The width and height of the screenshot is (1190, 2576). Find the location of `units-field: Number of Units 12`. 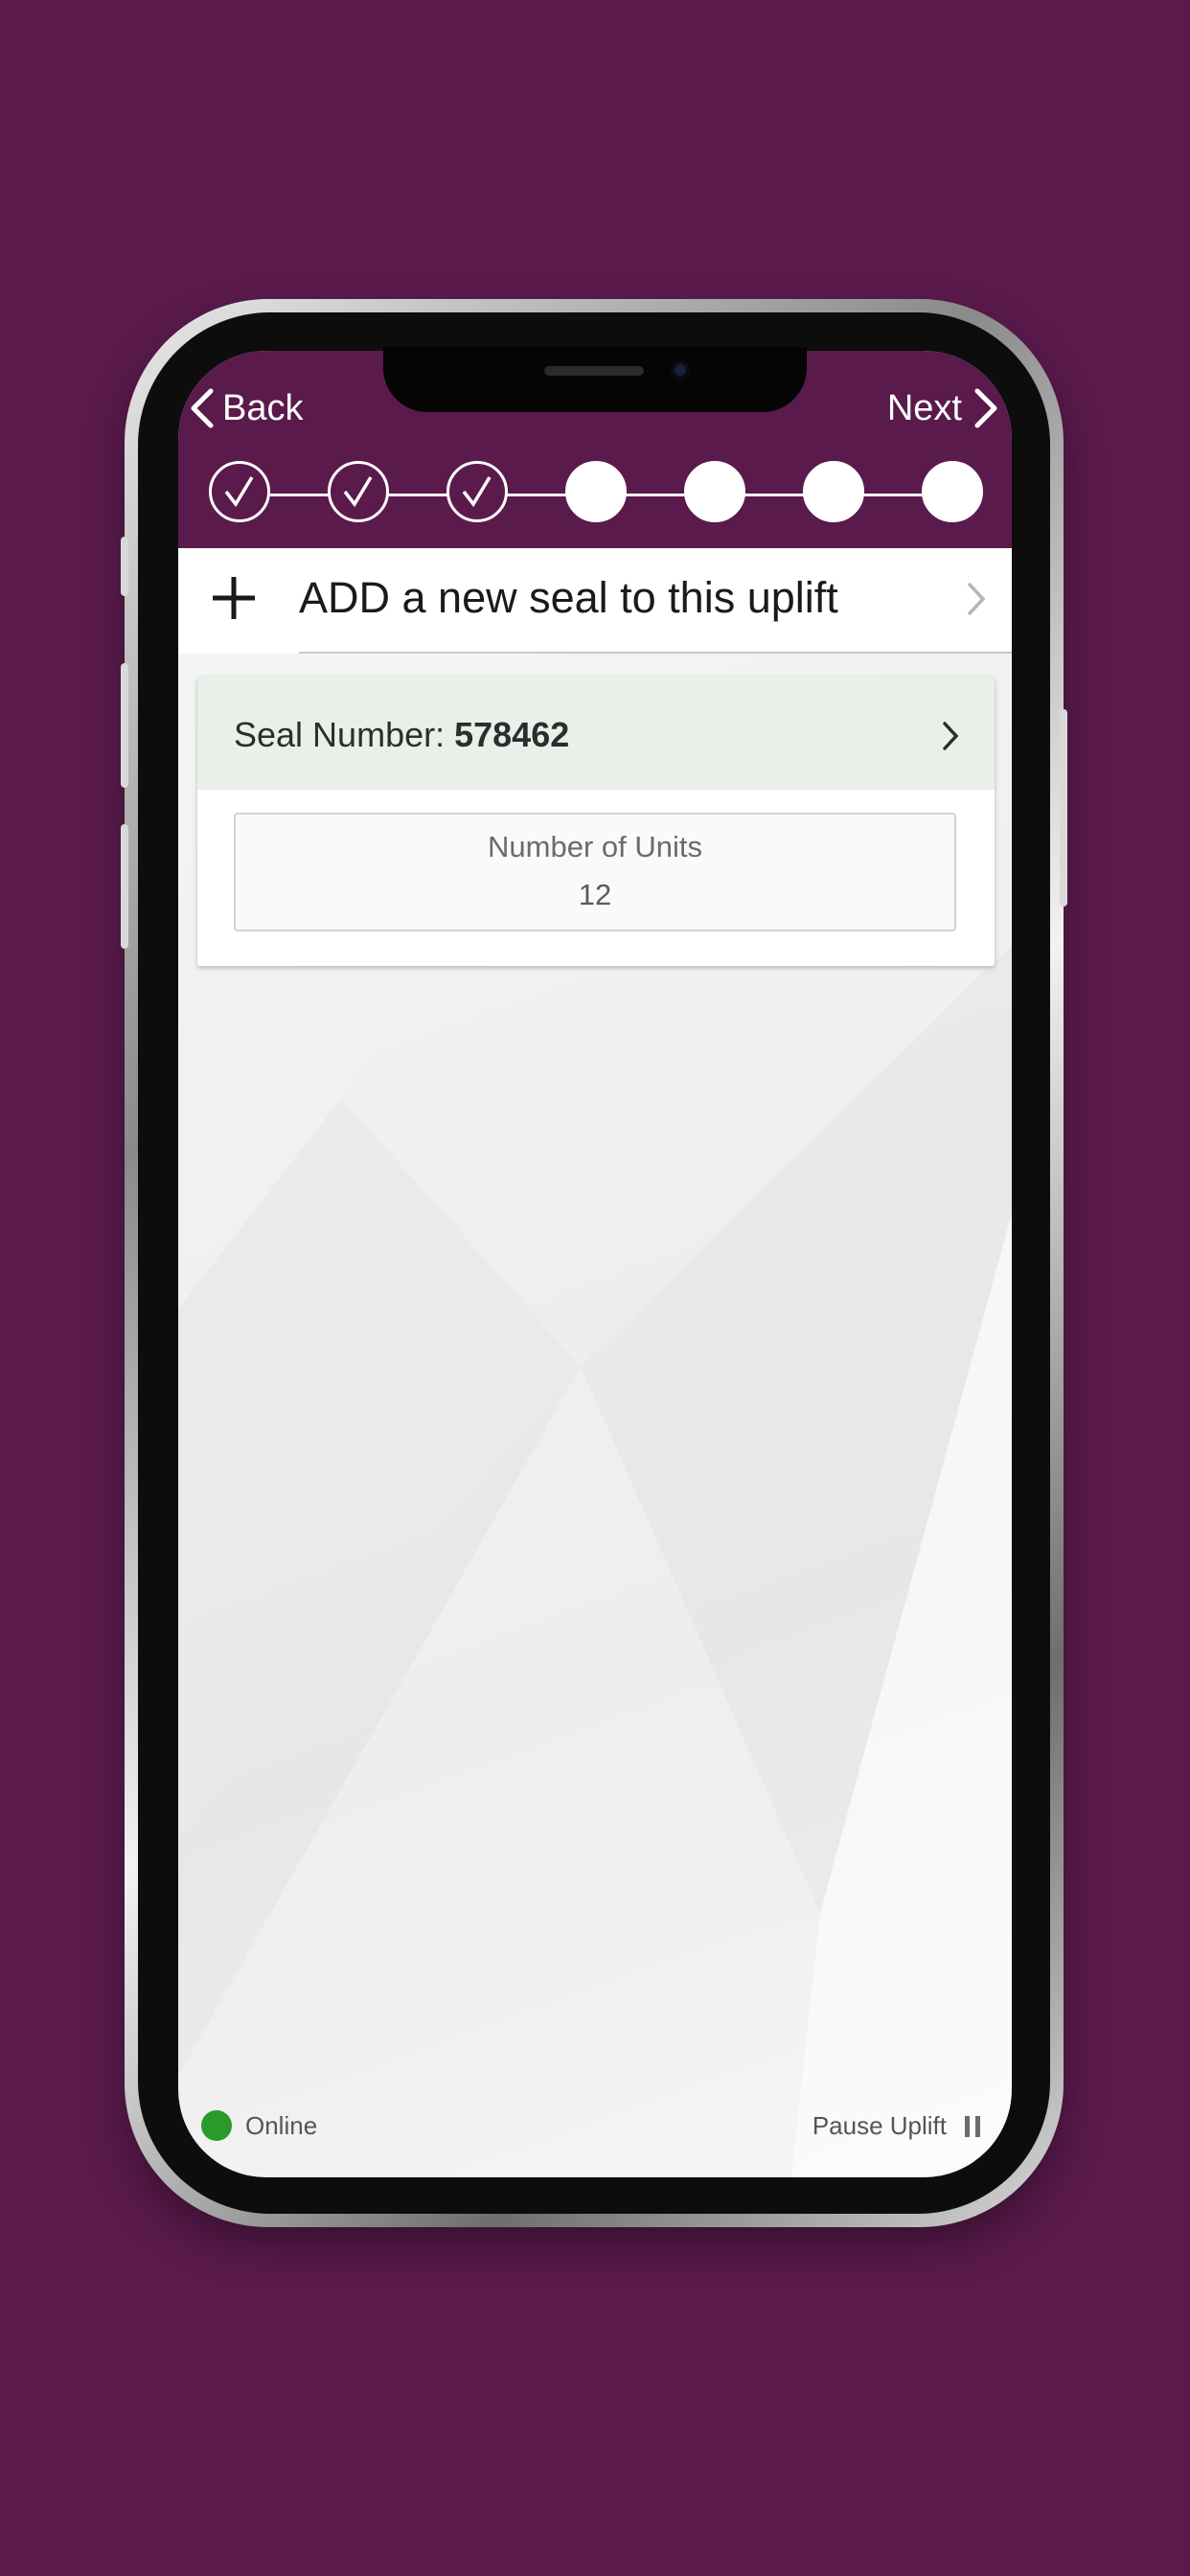

units-field: Number of Units 12 is located at coordinates (595, 872).